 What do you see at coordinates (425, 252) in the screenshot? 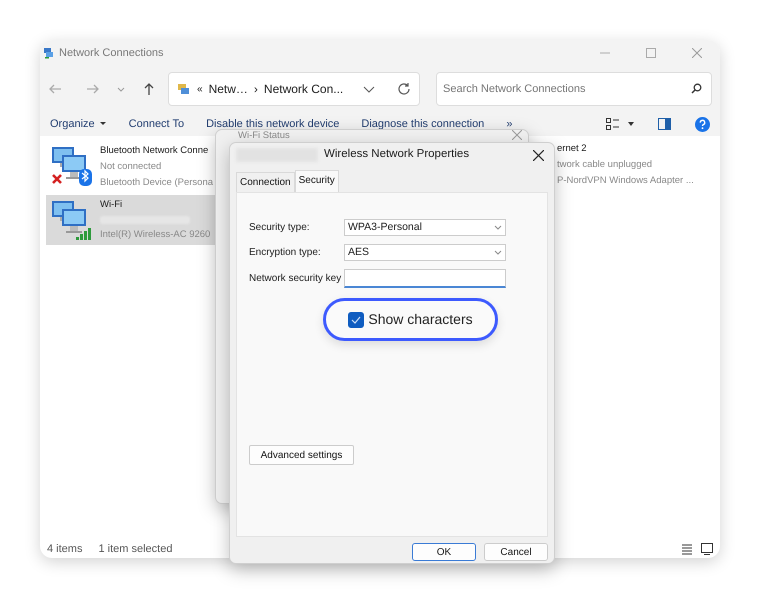
I see `dropdown: AES` at bounding box center [425, 252].